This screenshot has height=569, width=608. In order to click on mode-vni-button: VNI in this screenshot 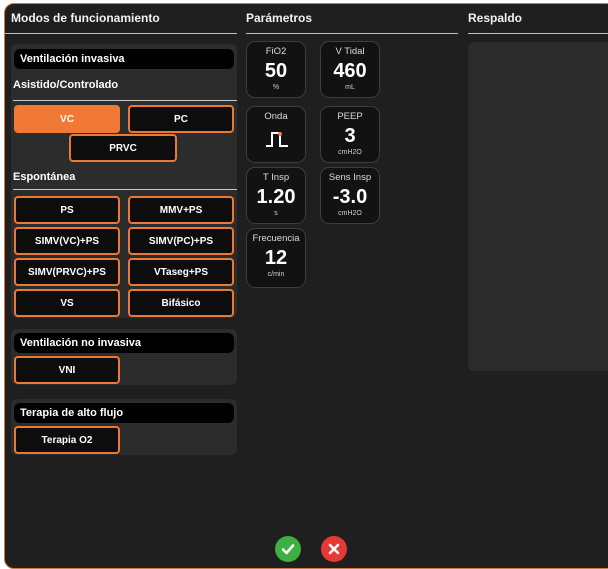, I will do `click(67, 370)`.